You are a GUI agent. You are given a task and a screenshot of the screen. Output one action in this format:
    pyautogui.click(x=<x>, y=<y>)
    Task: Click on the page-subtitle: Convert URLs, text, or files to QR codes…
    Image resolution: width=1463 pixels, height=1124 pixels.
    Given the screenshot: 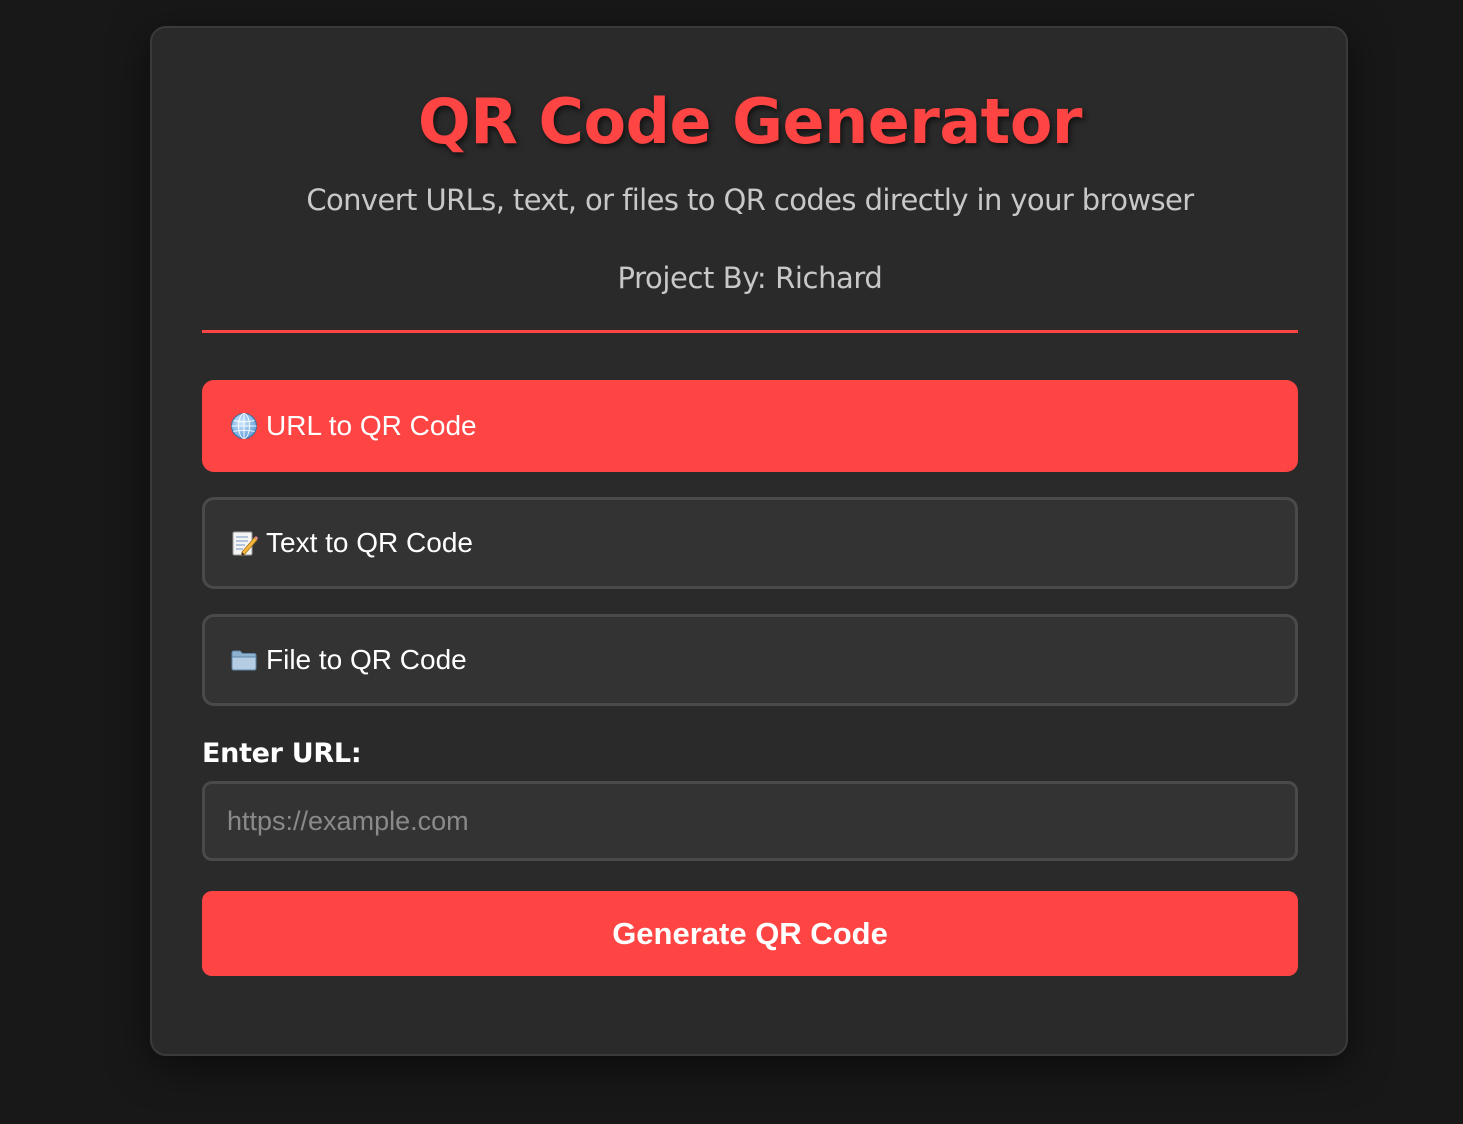 What is the action you would take?
    pyautogui.click(x=750, y=200)
    